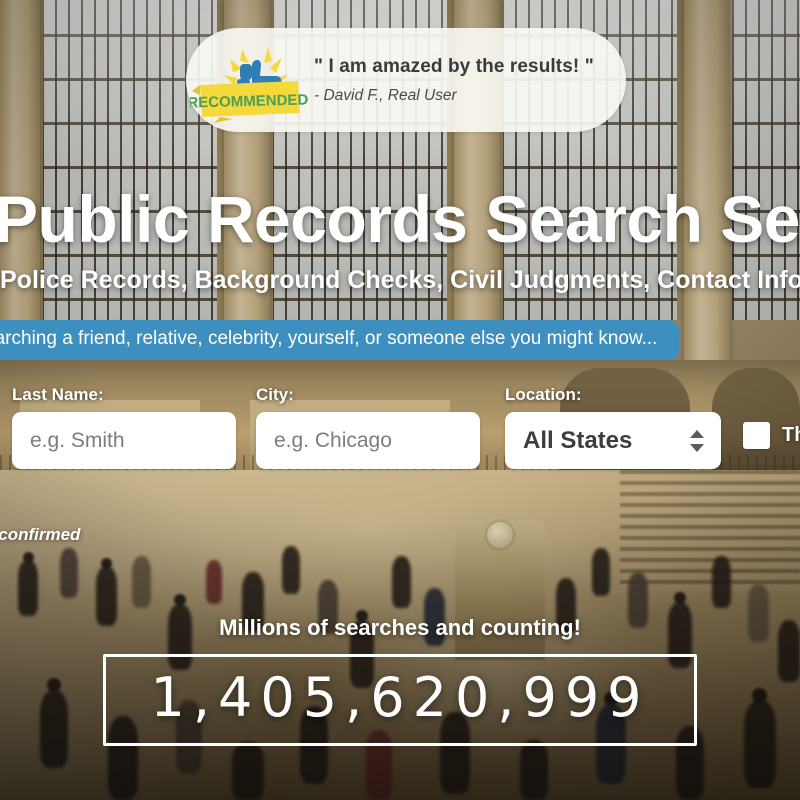 The width and height of the screenshot is (800, 800). What do you see at coordinates (791, 435) in the screenshot?
I see `this-is-me-label: This is me` at bounding box center [791, 435].